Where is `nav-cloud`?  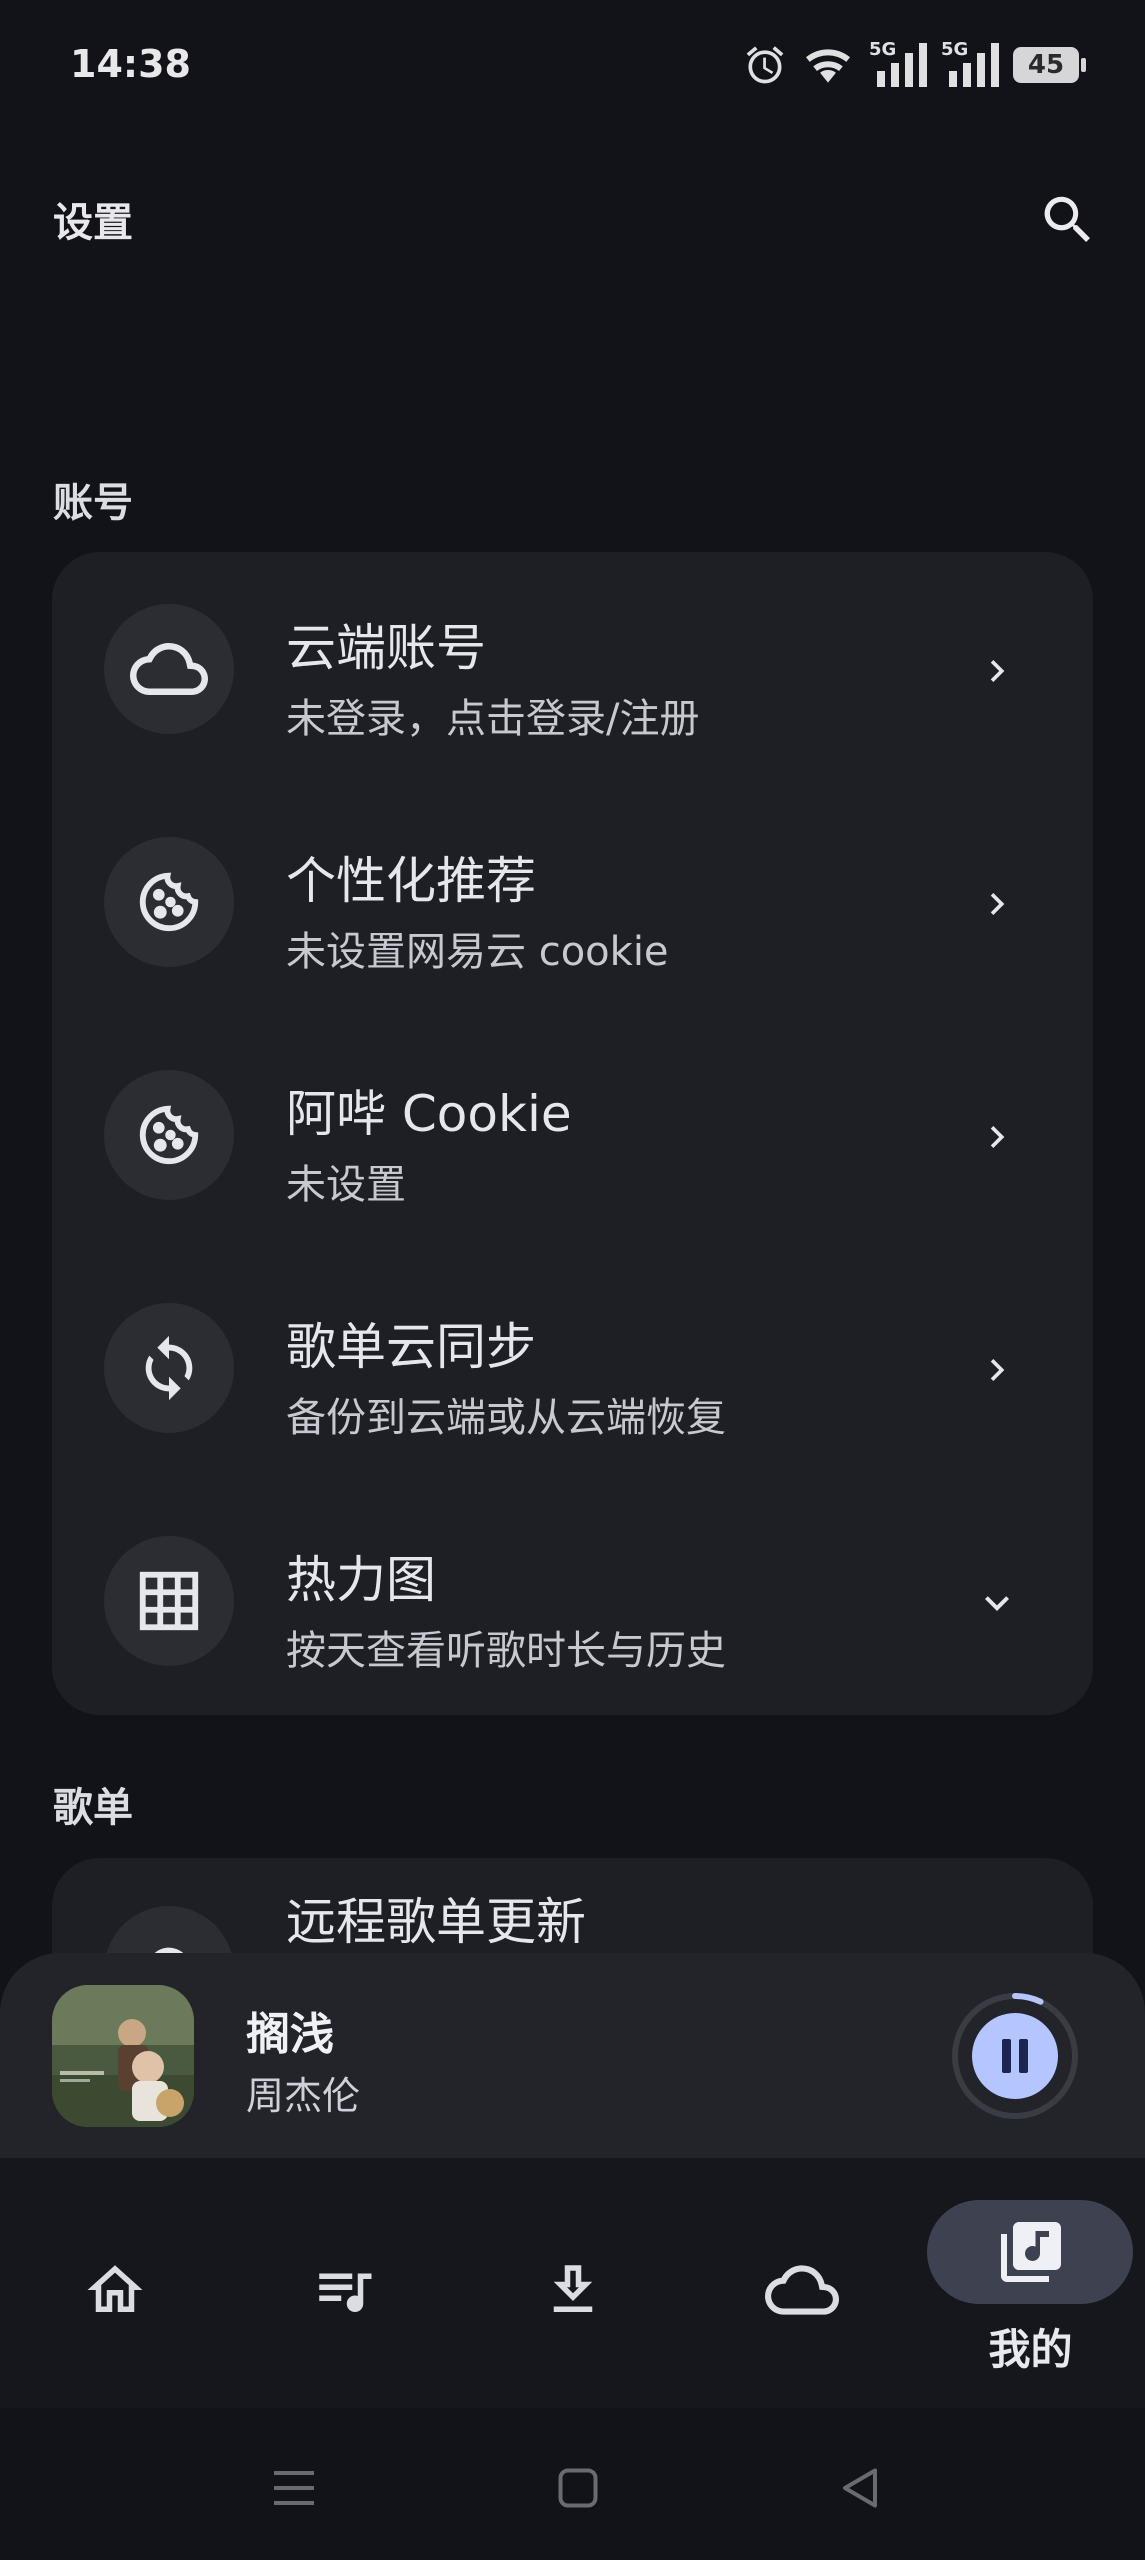 nav-cloud is located at coordinates (801, 2283).